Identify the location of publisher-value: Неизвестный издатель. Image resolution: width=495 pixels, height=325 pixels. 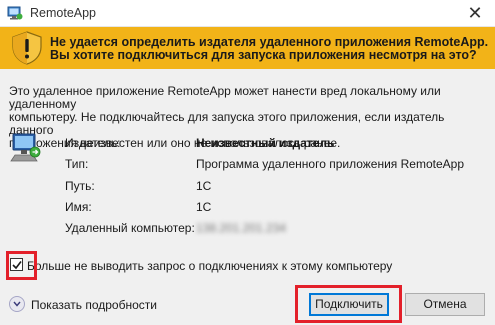
(265, 143).